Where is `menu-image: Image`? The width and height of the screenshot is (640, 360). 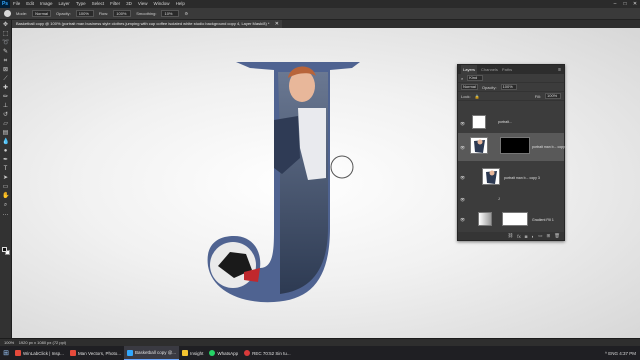
menu-image: Image is located at coordinates (46, 4).